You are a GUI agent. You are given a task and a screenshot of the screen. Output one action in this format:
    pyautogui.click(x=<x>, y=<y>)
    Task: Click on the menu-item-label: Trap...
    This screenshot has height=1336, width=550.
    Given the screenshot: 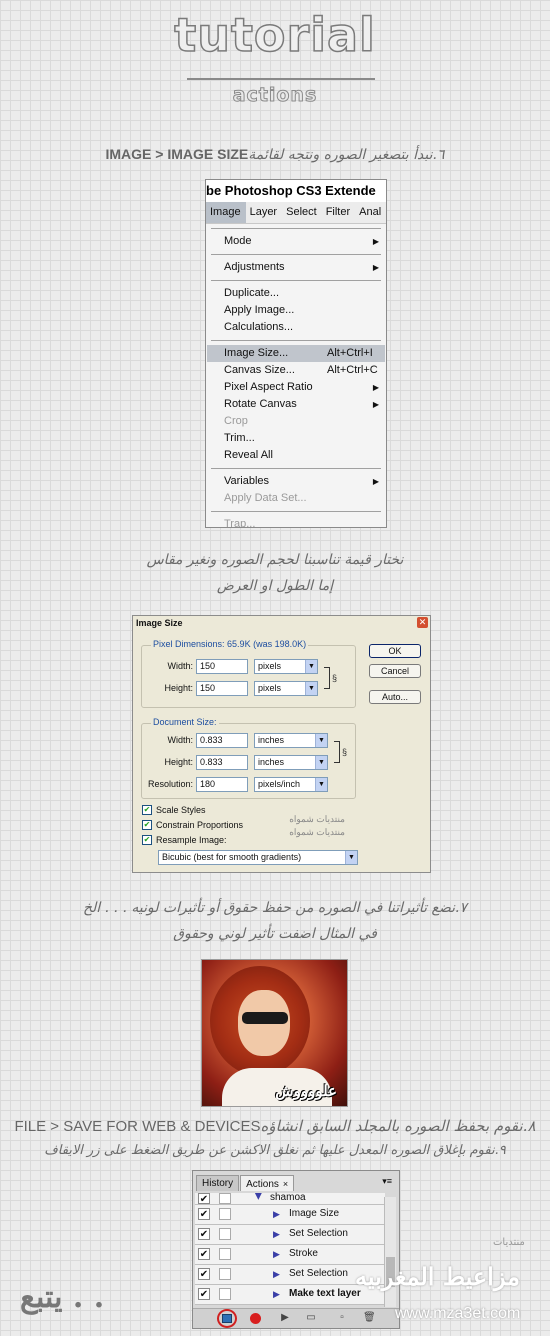 What is the action you would take?
    pyautogui.click(x=240, y=523)
    